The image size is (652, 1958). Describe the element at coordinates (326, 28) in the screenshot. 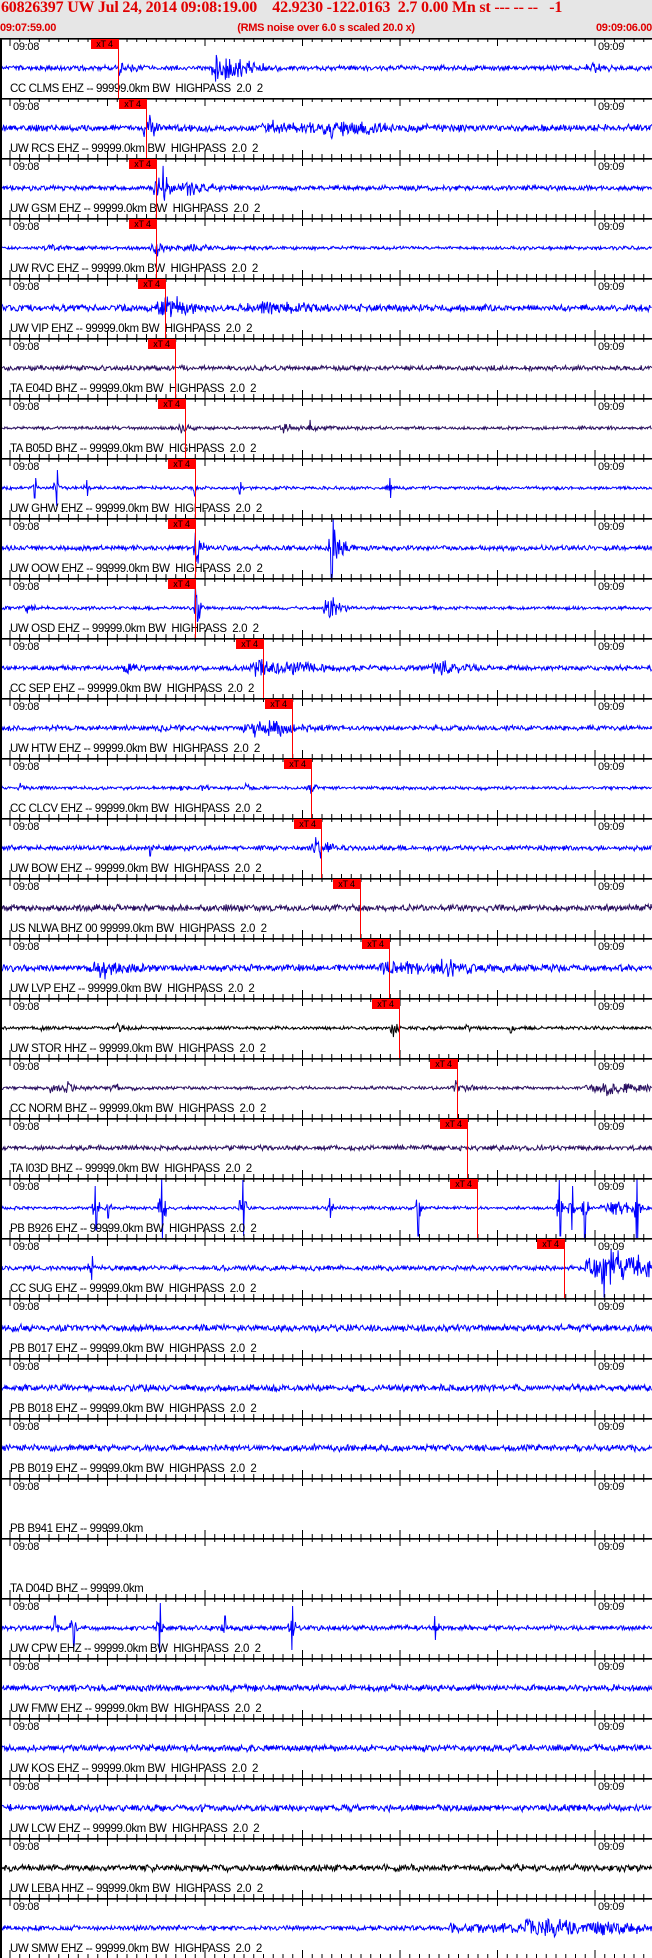

I see `scaling-note: (RMS noise over 6.0 s scaled 20.0 x)` at that location.